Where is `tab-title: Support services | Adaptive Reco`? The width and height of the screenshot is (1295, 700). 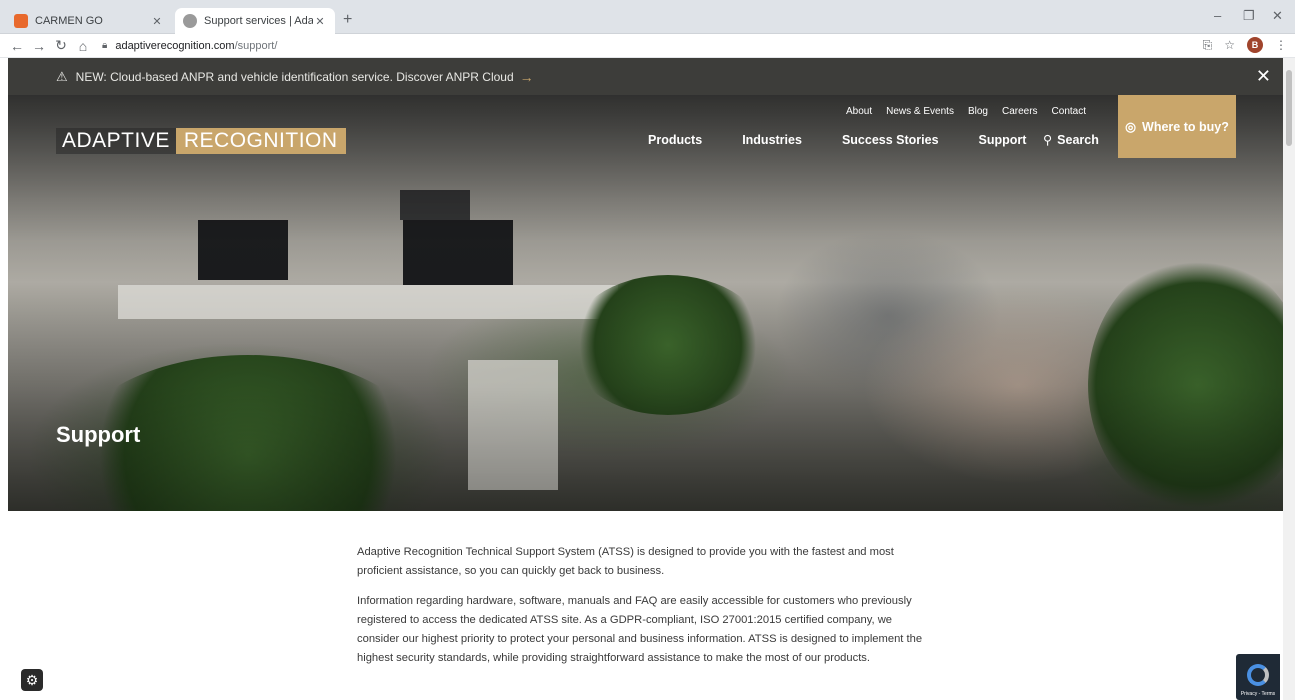 tab-title: Support services | Adaptive Reco is located at coordinates (258, 21).